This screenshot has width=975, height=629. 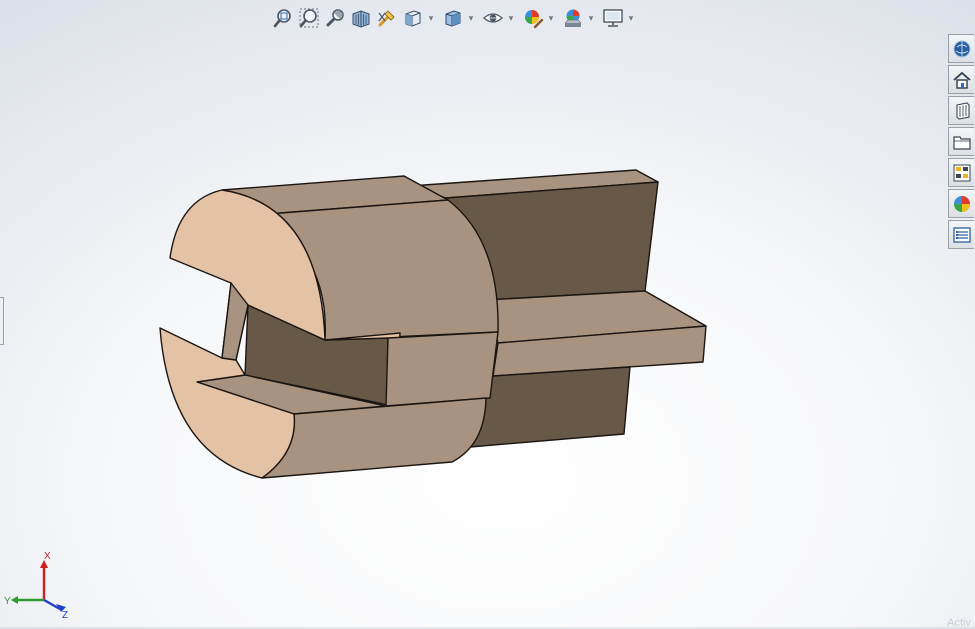 I want to click on solidworks-resources-icon, so click(x=961, y=48).